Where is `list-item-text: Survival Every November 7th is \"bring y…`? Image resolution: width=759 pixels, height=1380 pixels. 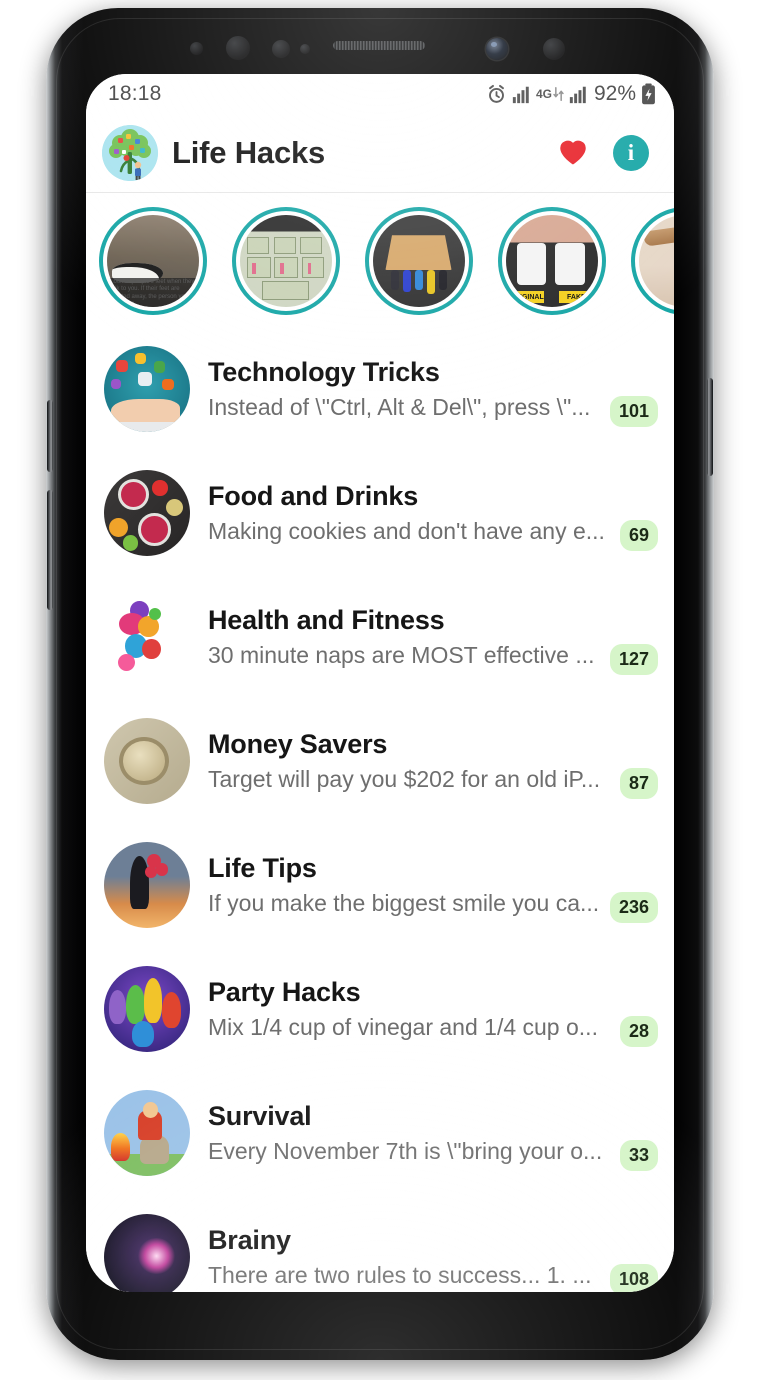 list-item-text: Survival Every November 7th is \"bring y… is located at coordinates (409, 1133).